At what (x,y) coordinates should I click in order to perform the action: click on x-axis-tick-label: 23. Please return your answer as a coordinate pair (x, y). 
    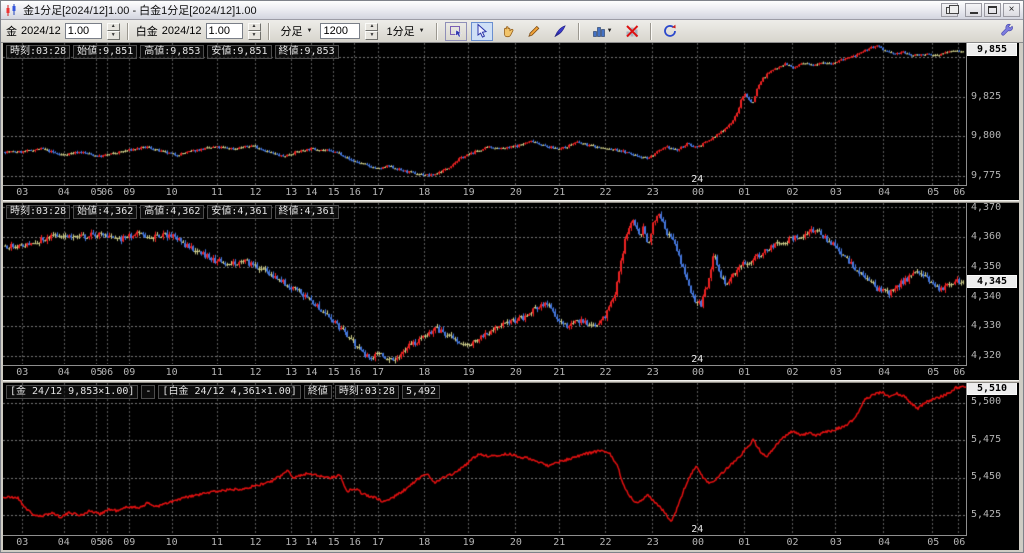
    Looking at the image, I should click on (652, 542).